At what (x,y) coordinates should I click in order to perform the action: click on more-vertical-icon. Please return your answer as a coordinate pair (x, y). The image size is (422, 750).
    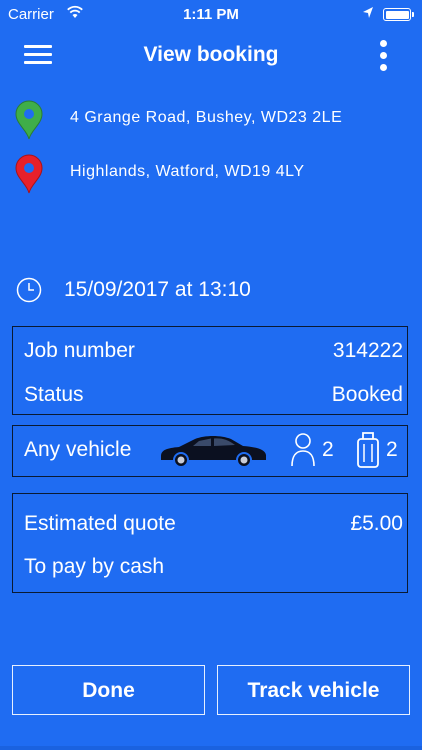
    Looking at the image, I should click on (385, 56).